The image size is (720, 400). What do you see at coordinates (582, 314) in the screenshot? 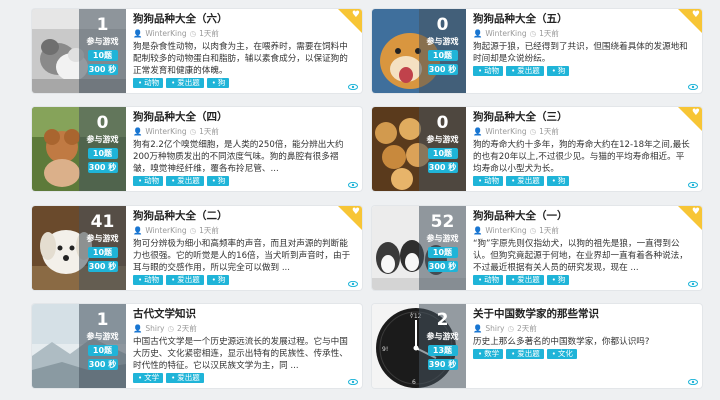
I see `card-title: 关于中国数学家的那些常识` at bounding box center [582, 314].